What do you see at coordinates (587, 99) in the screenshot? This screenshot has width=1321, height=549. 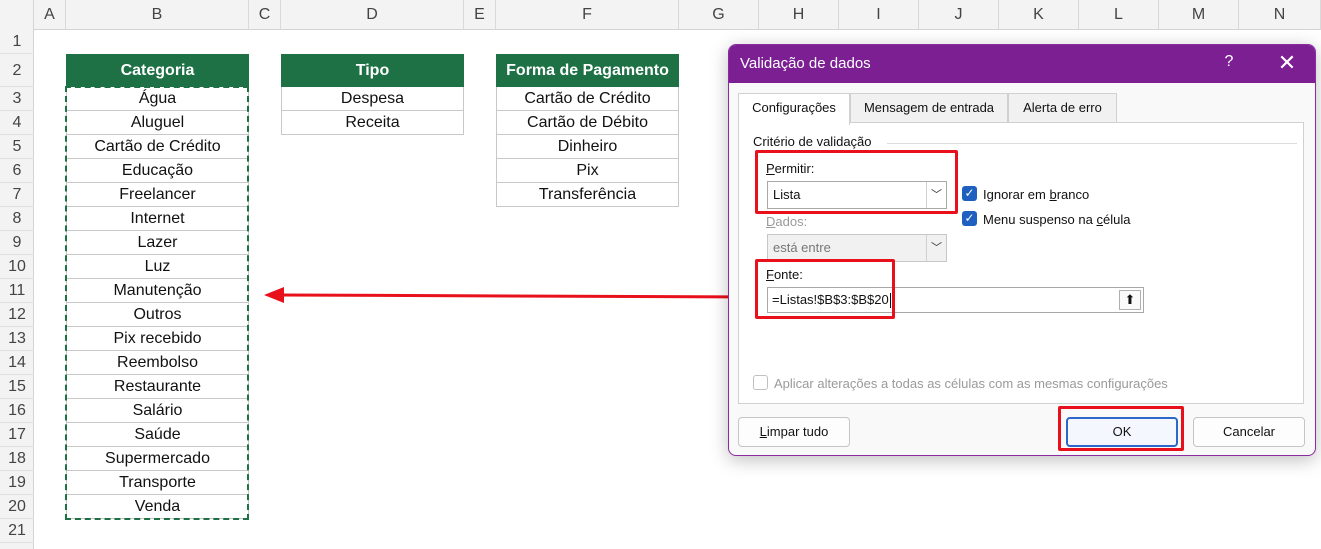 I see `forma-pagamento-cell: Cartão de Crédito` at bounding box center [587, 99].